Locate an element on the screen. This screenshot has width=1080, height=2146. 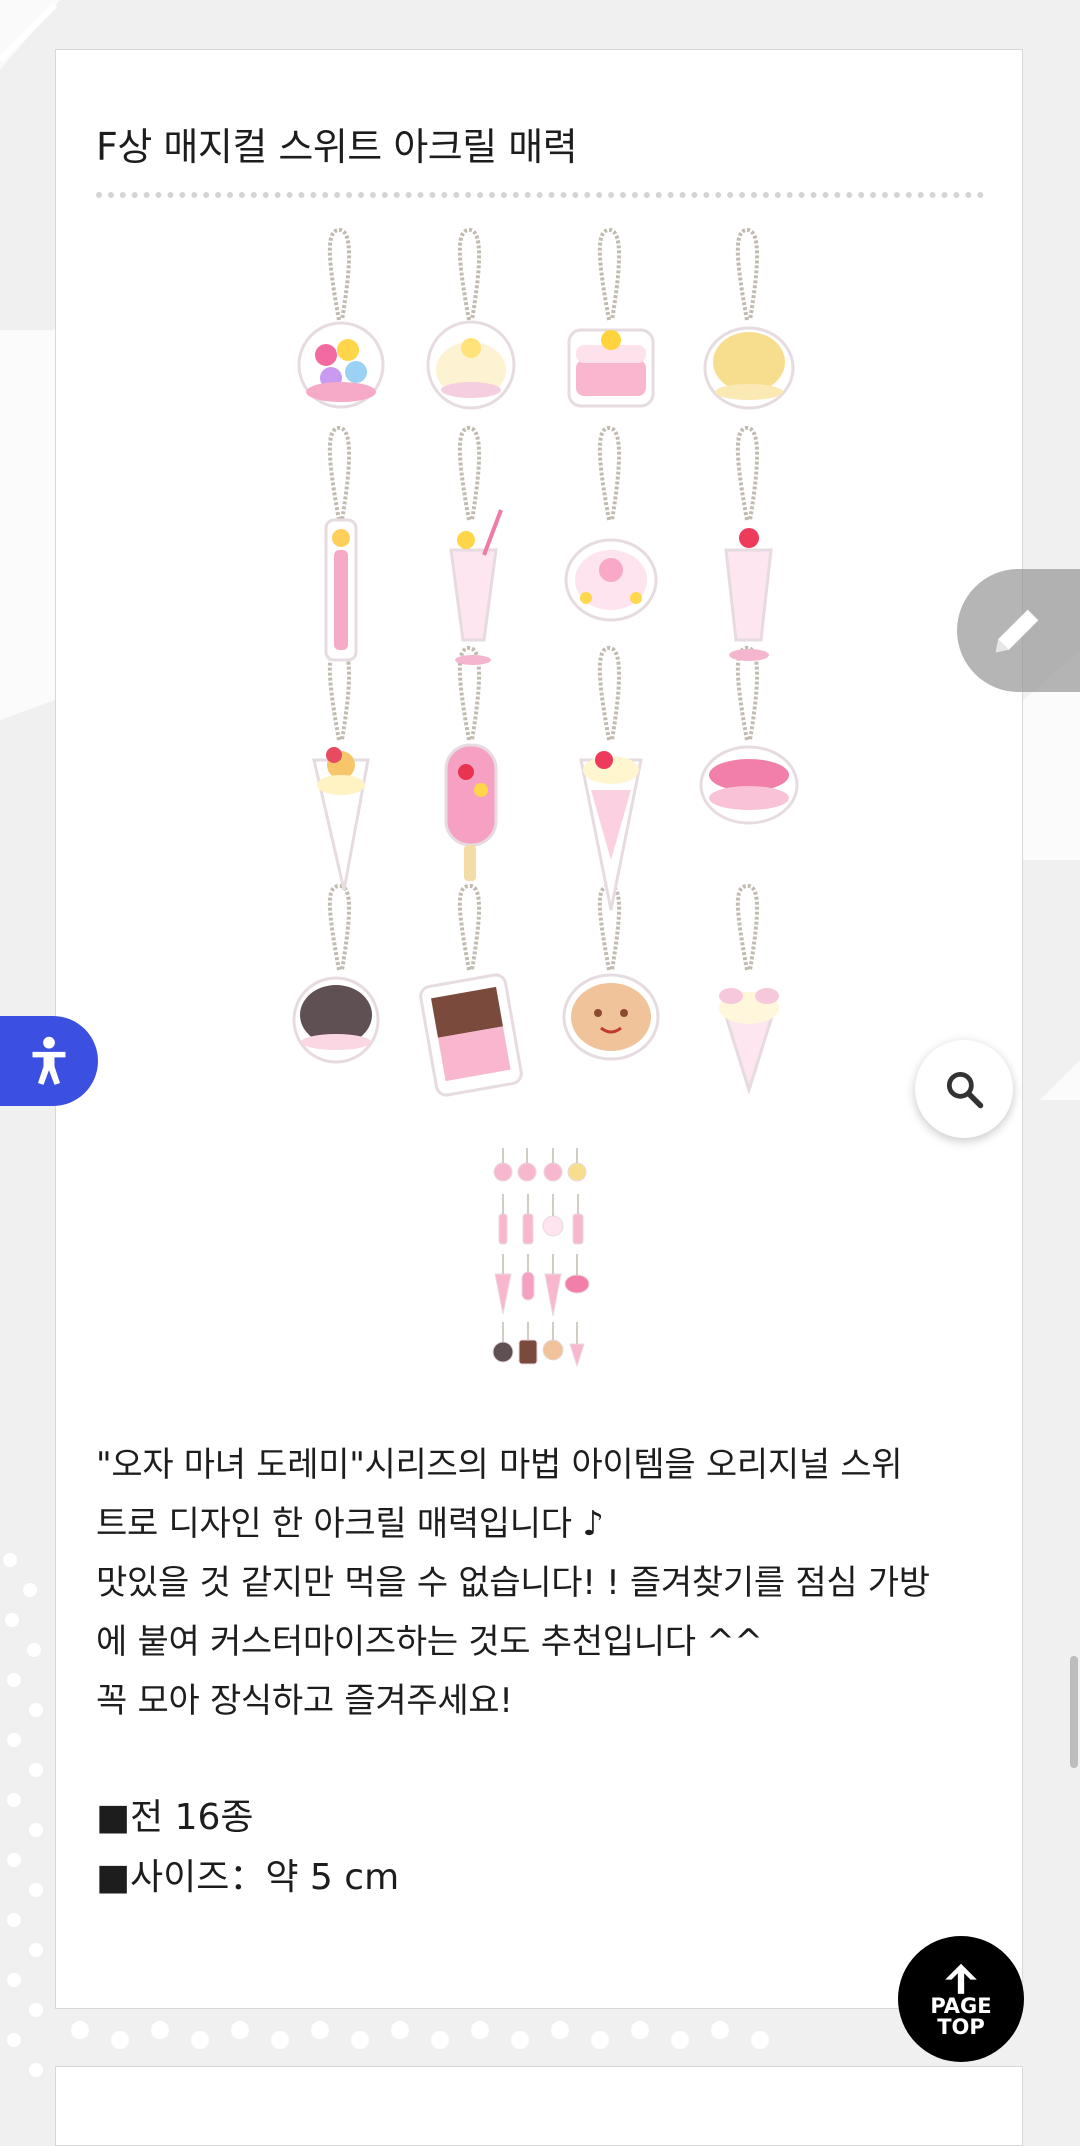
accessibility-icon is located at coordinates (49, 1060).